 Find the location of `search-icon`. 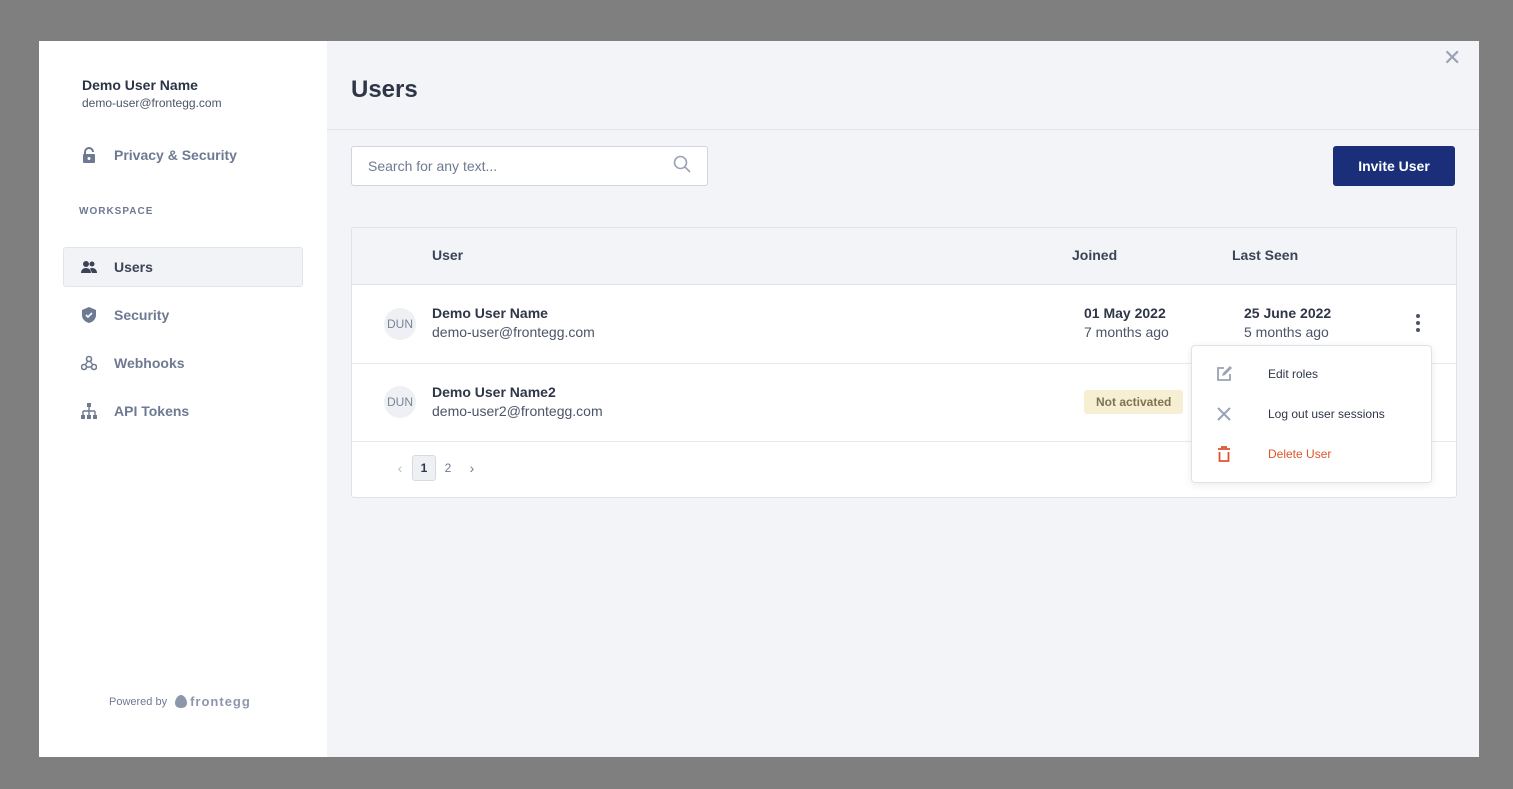

search-icon is located at coordinates (682, 166).